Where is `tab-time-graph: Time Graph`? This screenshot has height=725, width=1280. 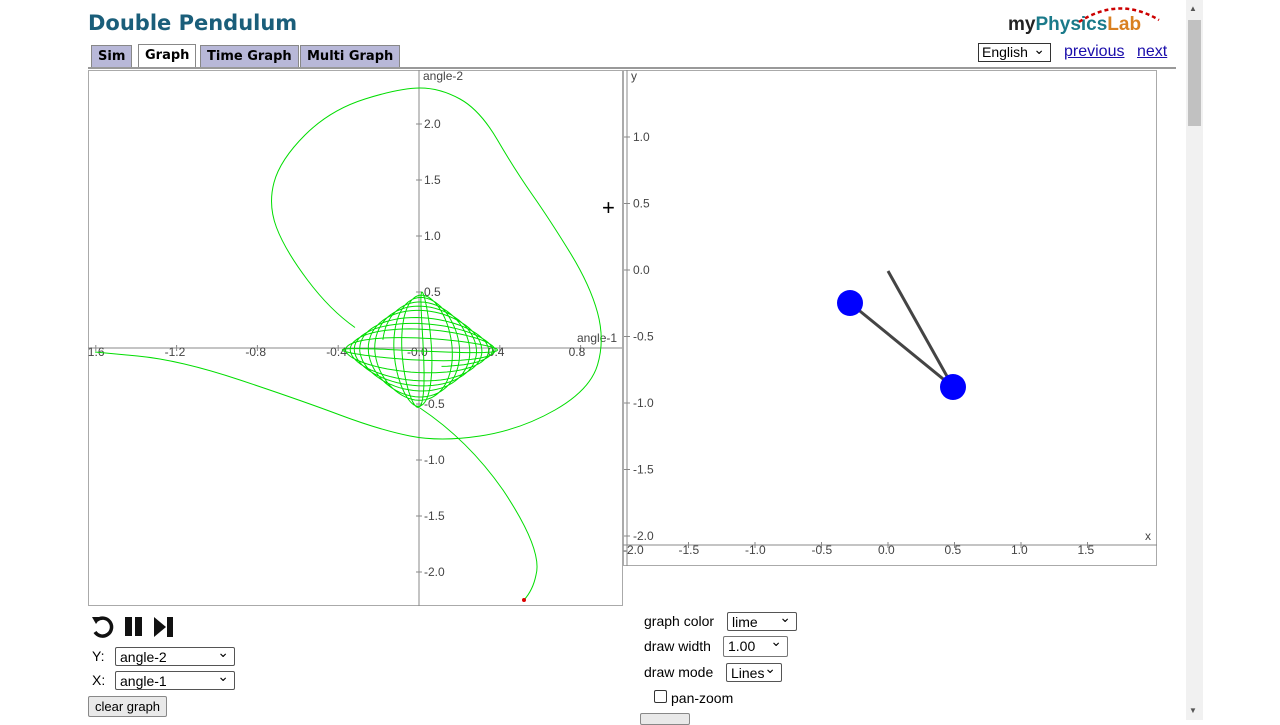 tab-time-graph: Time Graph is located at coordinates (249, 56).